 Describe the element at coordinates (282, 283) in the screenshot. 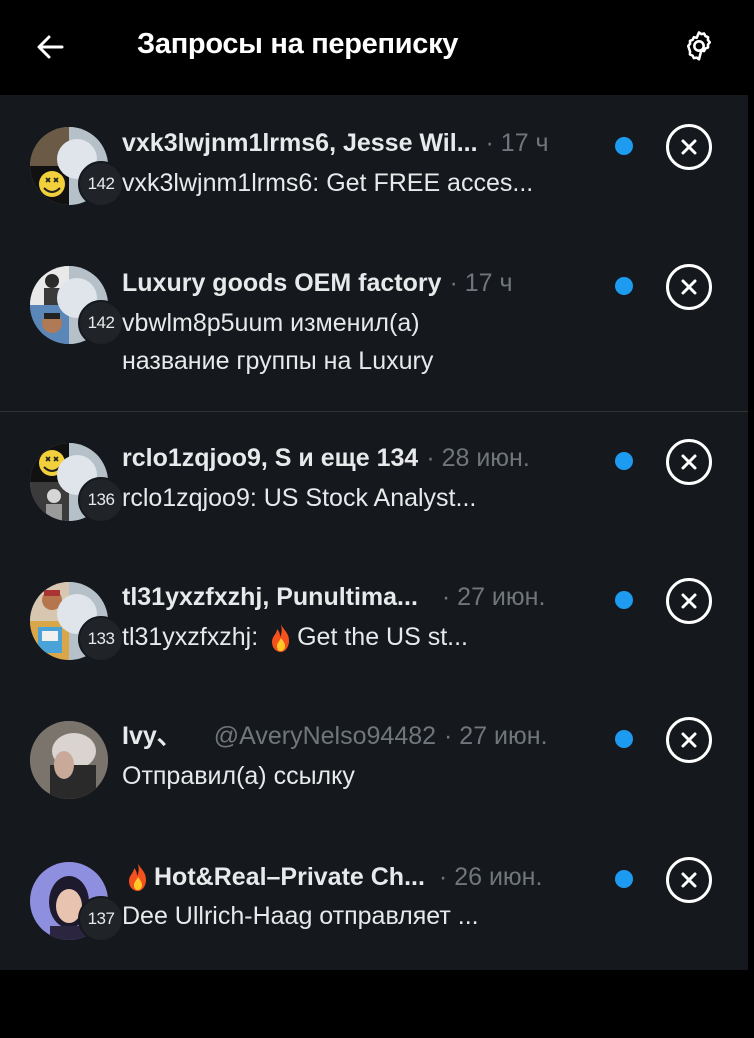

I see `conversation-name: Luxury goods OEM factory` at that location.